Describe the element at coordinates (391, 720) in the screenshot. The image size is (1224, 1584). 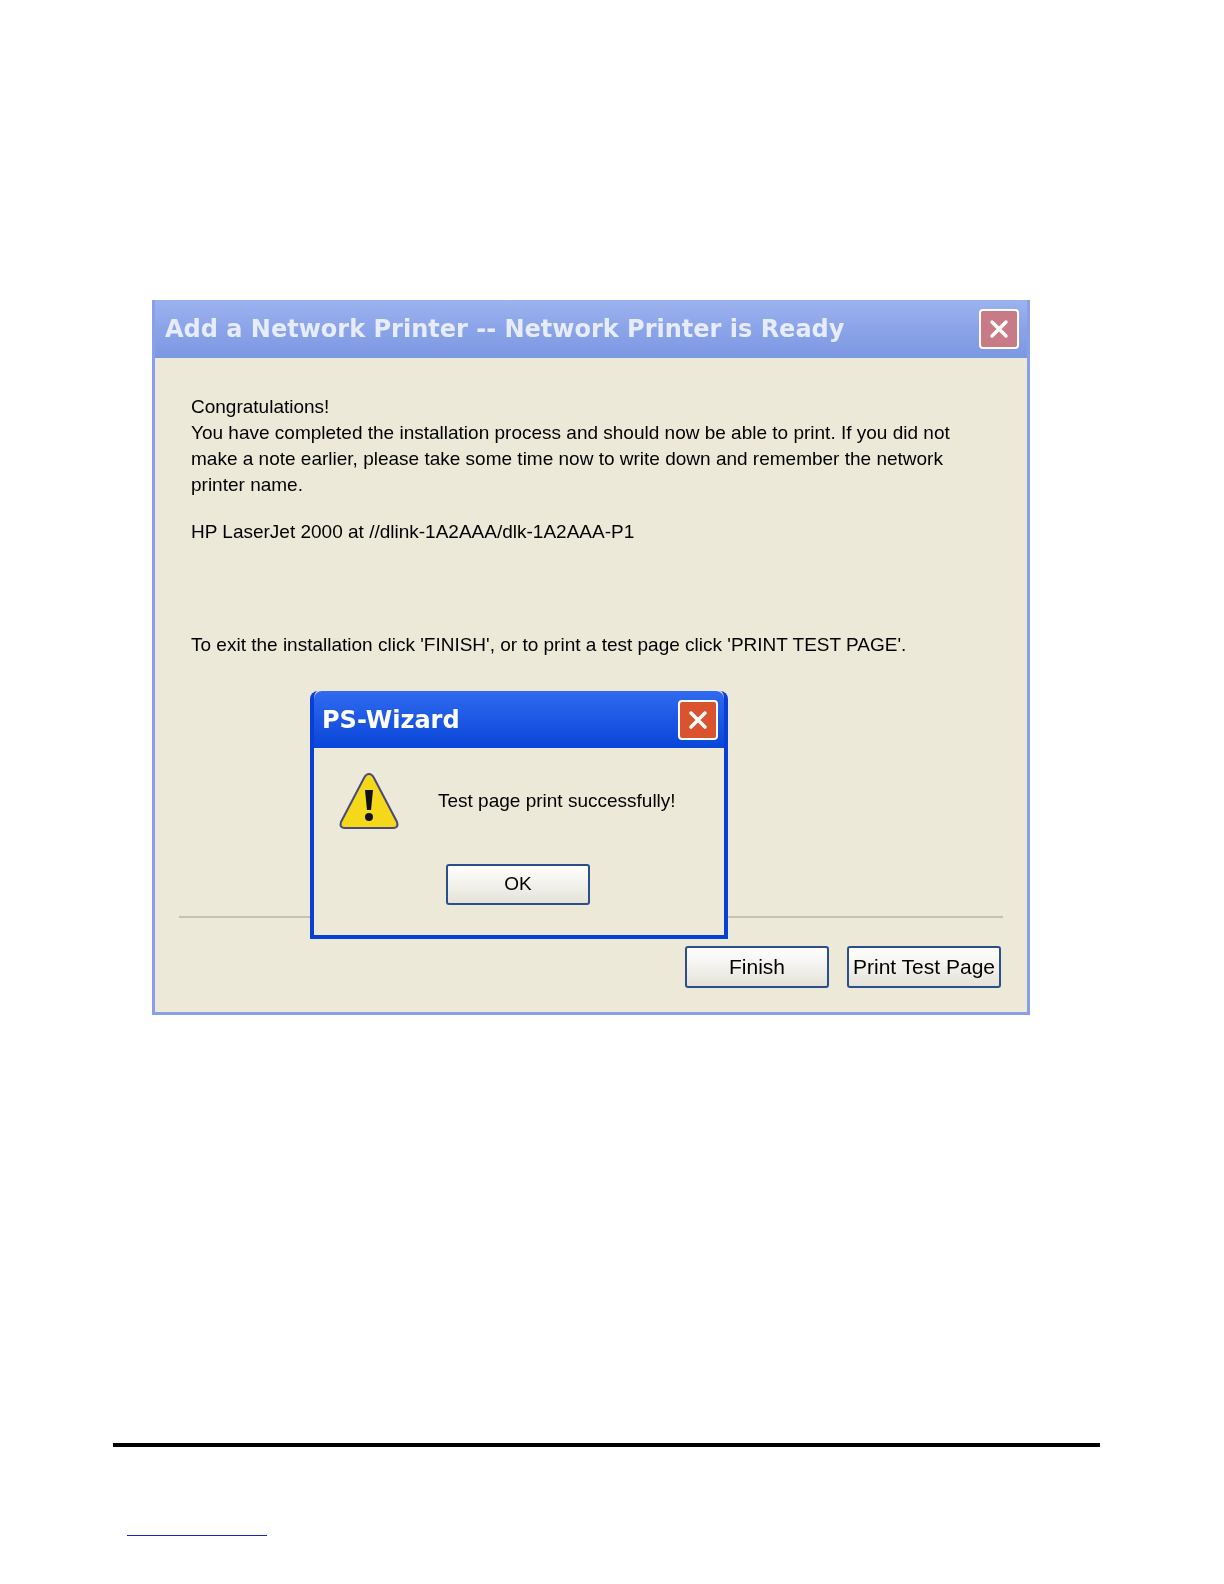
I see `dialog-title: PS-Wizard` at that location.